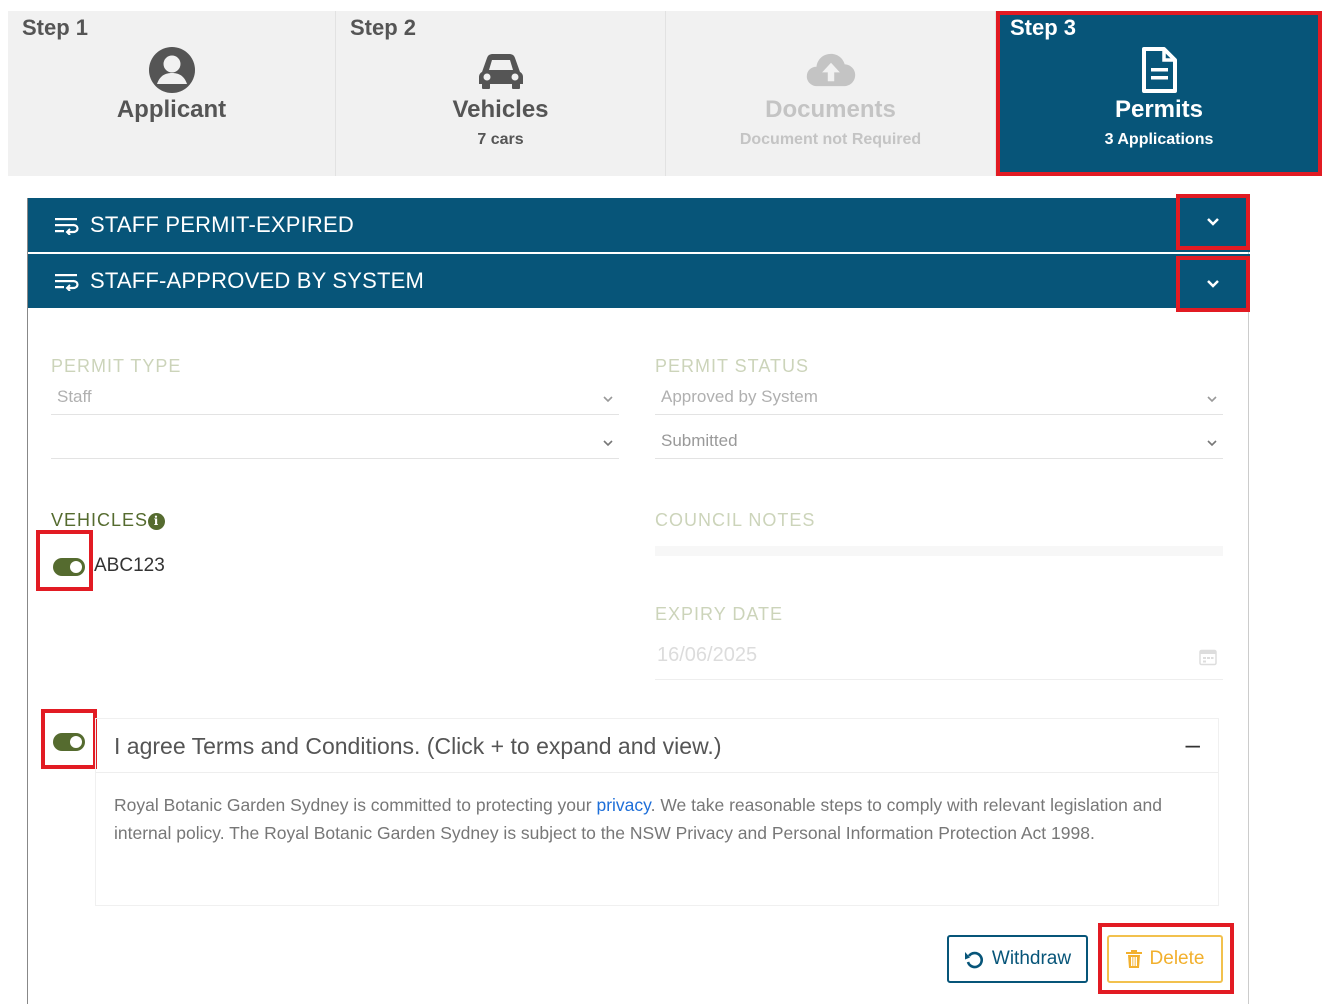 The height and width of the screenshot is (1004, 1325). I want to click on step-number: Step 2, so click(383, 27).